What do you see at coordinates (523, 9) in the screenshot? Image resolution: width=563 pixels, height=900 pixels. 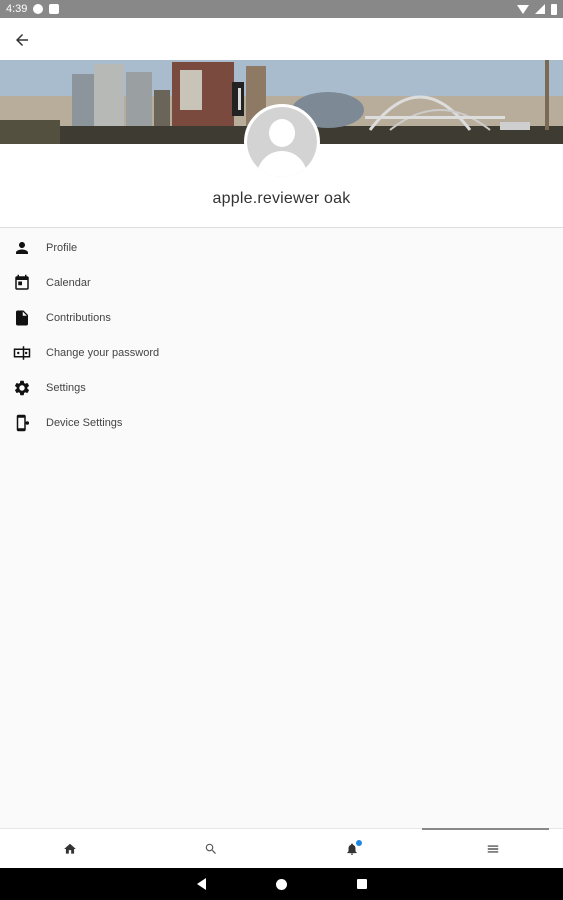 I see `wifi-icon` at bounding box center [523, 9].